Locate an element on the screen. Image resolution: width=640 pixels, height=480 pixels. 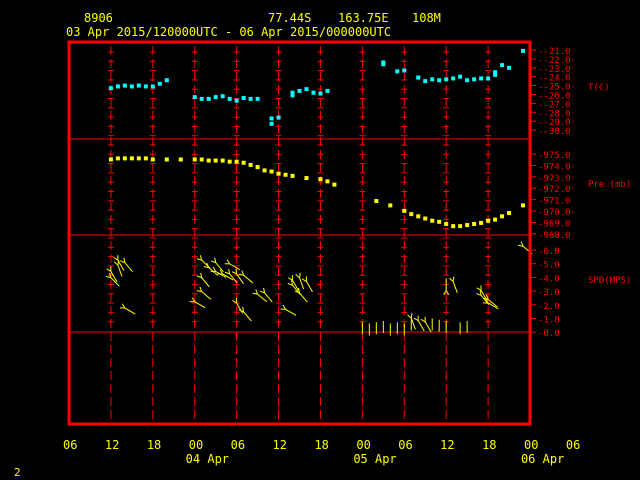
axis-label-temperature: T(C) is located at coordinates (599, 88).